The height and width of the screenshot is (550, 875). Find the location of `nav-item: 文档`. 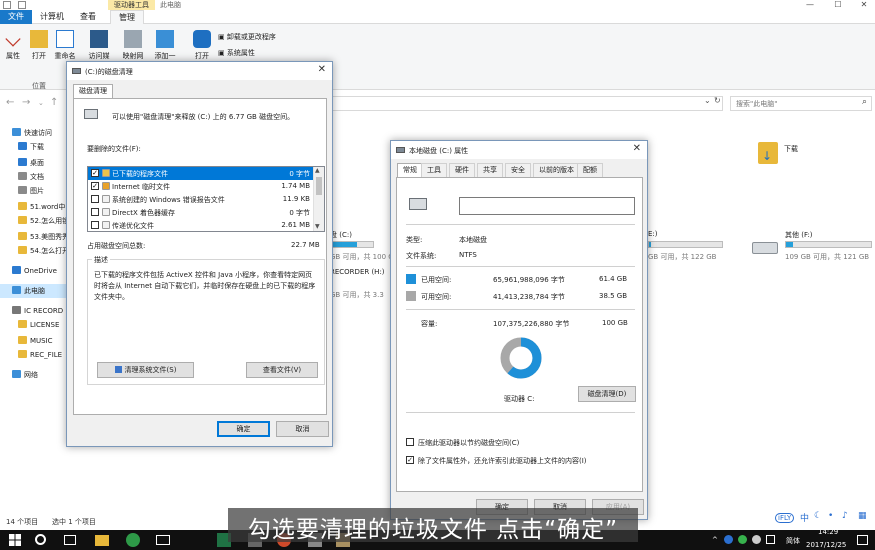

nav-item: 文档 is located at coordinates (35, 177).